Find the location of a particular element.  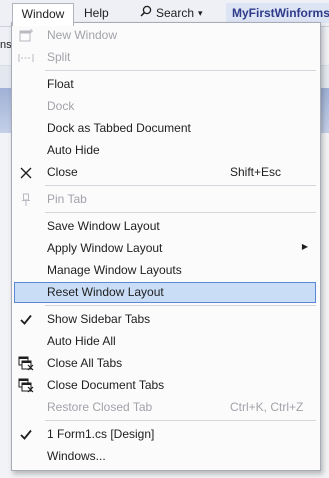

menu-item-dock-as-tabbed-document: Dock as Tabbed Document is located at coordinates (165, 128).